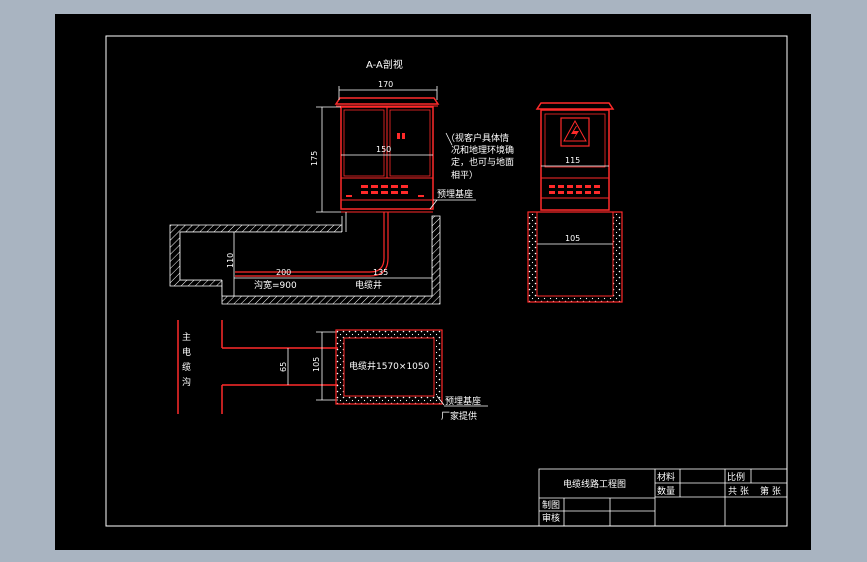  Describe the element at coordinates (464, 175) in the screenshot. I see `note-line-4: 相平）` at that location.